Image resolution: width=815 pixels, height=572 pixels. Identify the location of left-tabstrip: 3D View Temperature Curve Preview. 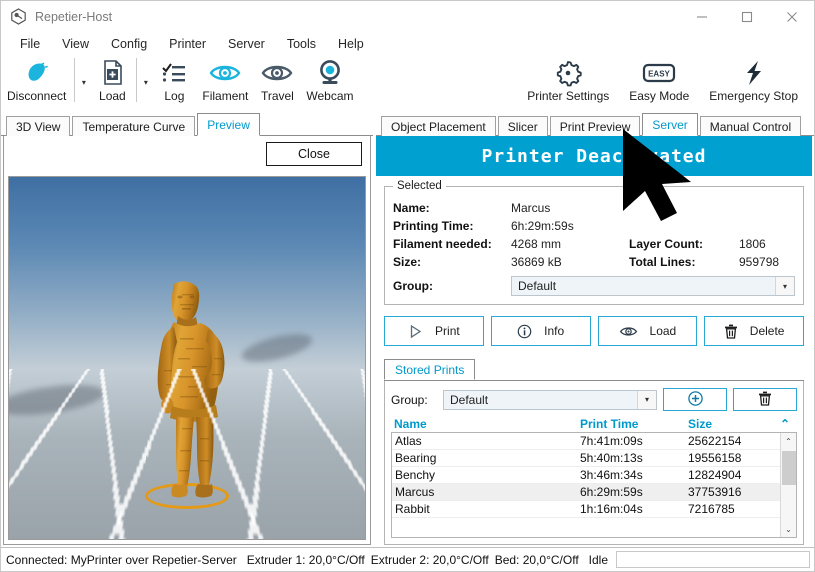
(187, 124).